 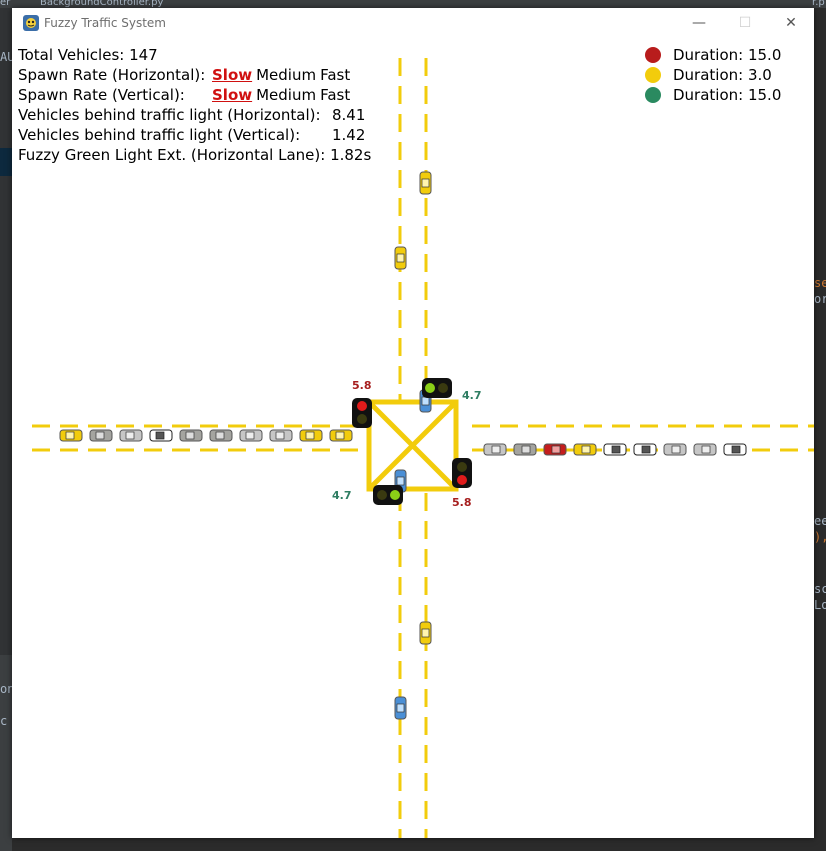 What do you see at coordinates (727, 95) in the screenshot?
I see `legend-green-text: Duration: 15.0` at bounding box center [727, 95].